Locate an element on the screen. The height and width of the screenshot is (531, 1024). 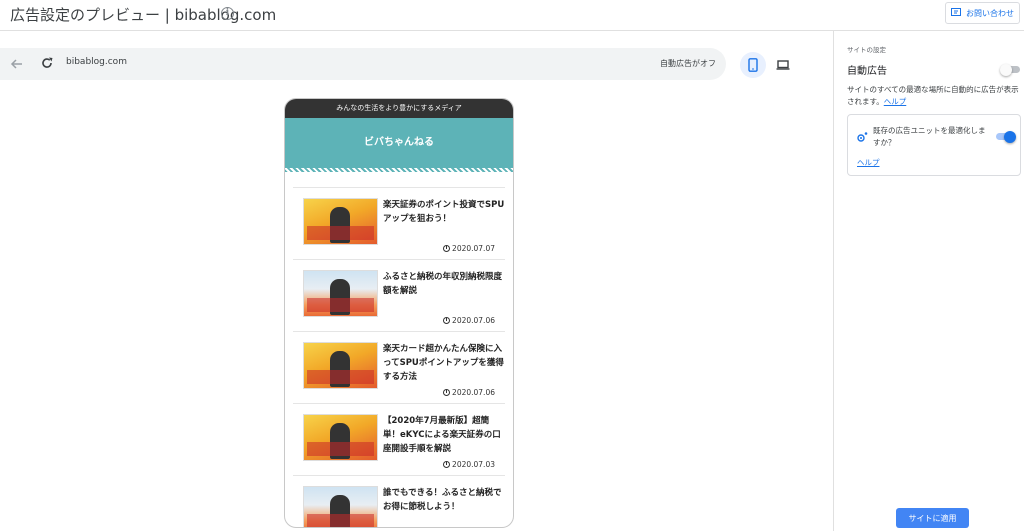
post-item: ふるさと納税の年収別納税限度額を解説 2020.07.06 is located at coordinates (399, 295).